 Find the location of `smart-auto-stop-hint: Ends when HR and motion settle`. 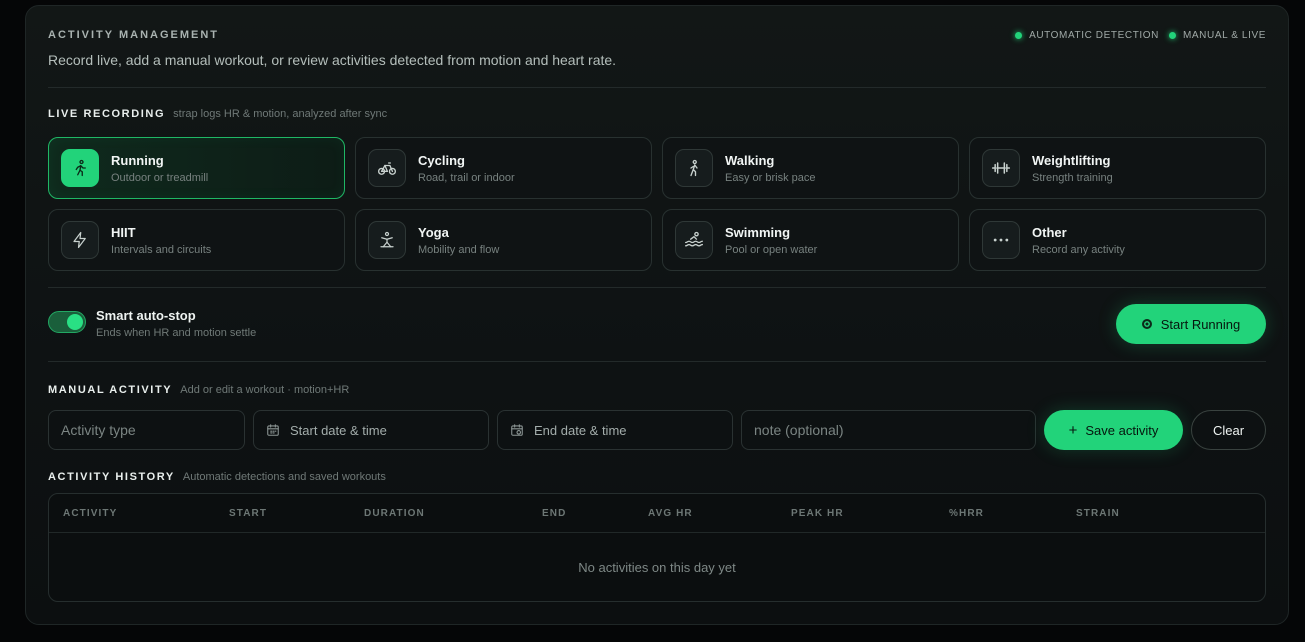

smart-auto-stop-hint: Ends when HR and motion settle is located at coordinates (176, 333).